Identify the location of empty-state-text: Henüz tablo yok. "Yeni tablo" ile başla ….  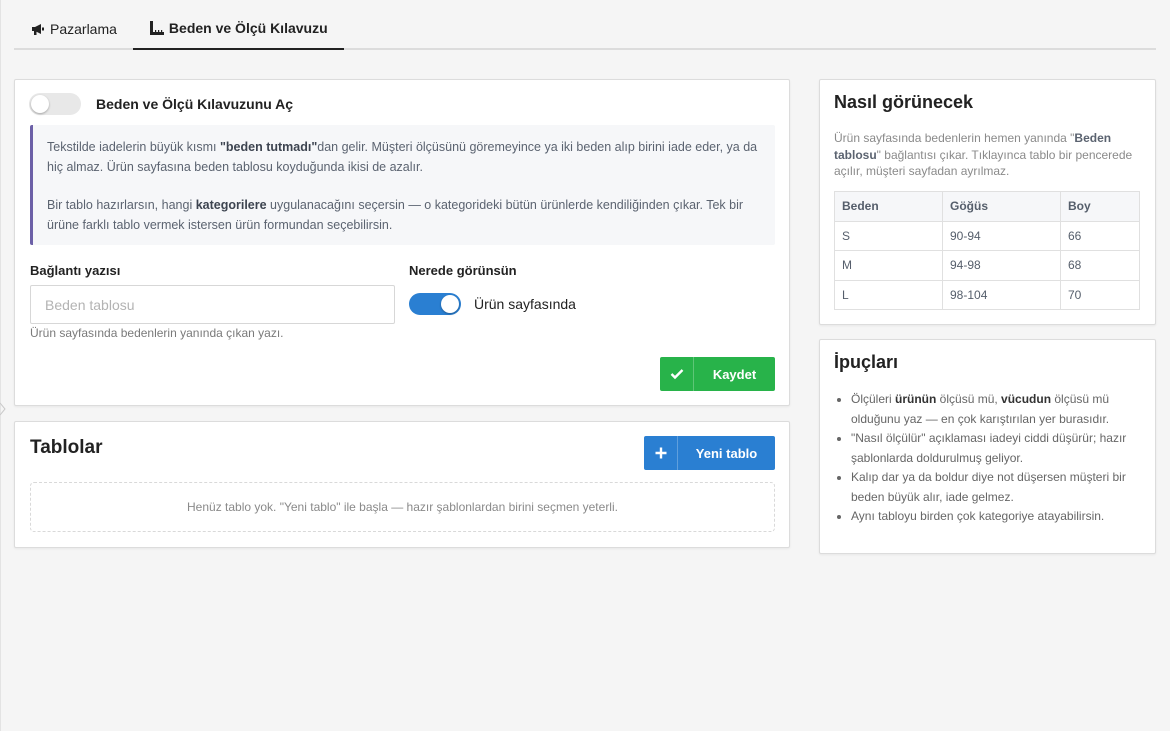
(402, 507).